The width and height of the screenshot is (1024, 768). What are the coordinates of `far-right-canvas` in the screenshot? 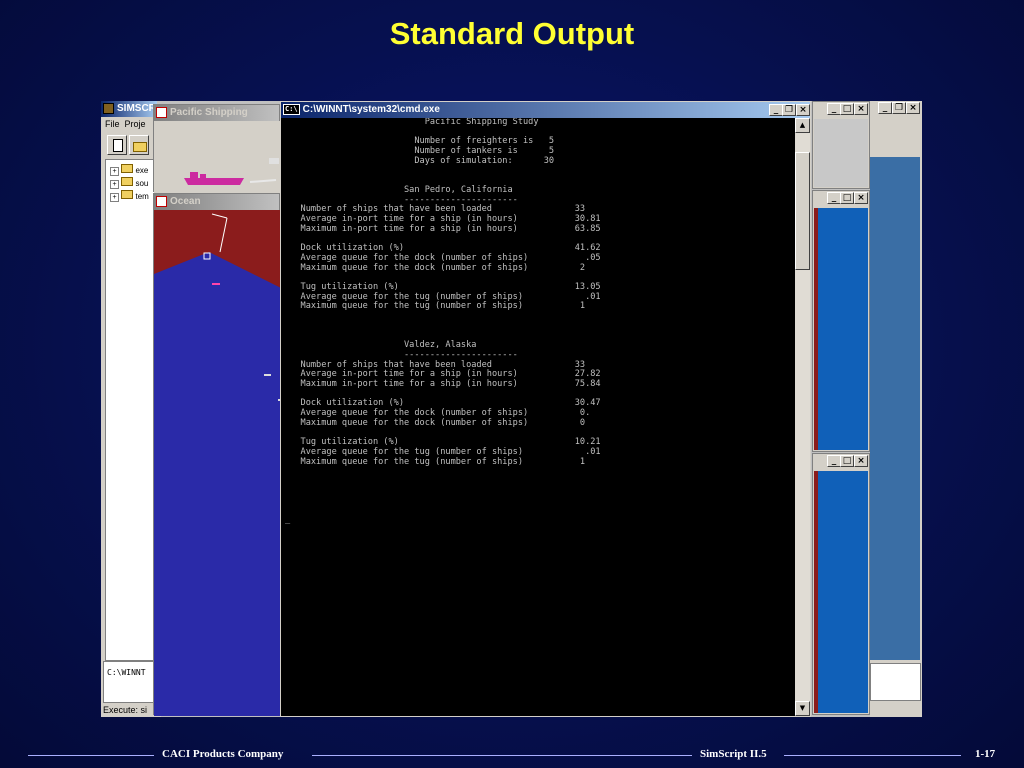 It's located at (895, 408).